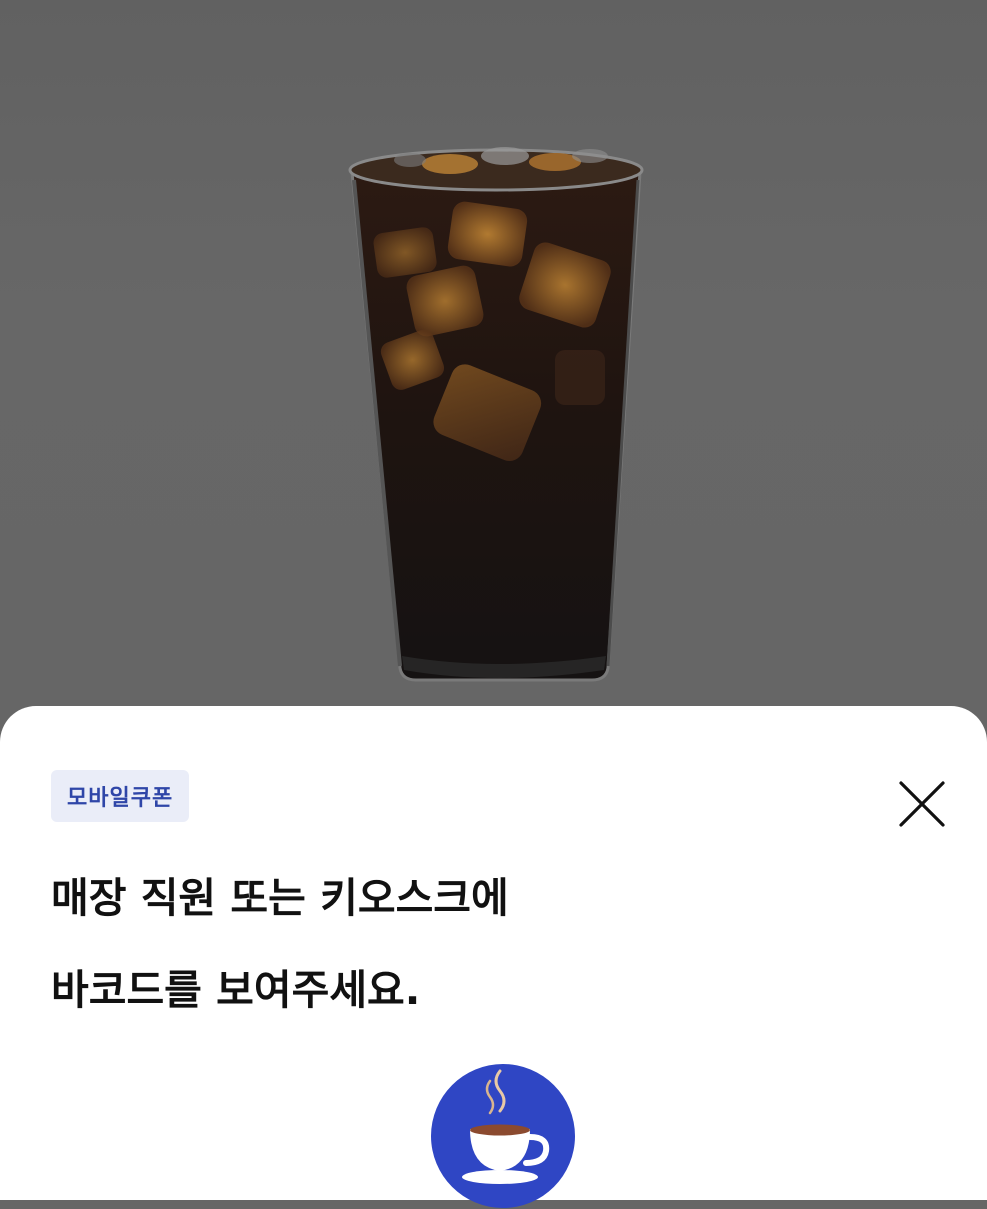  I want to click on instruction-headline: 매장 직원 또는 키오스크에 바코드를 보여주세요., so click(451, 944).